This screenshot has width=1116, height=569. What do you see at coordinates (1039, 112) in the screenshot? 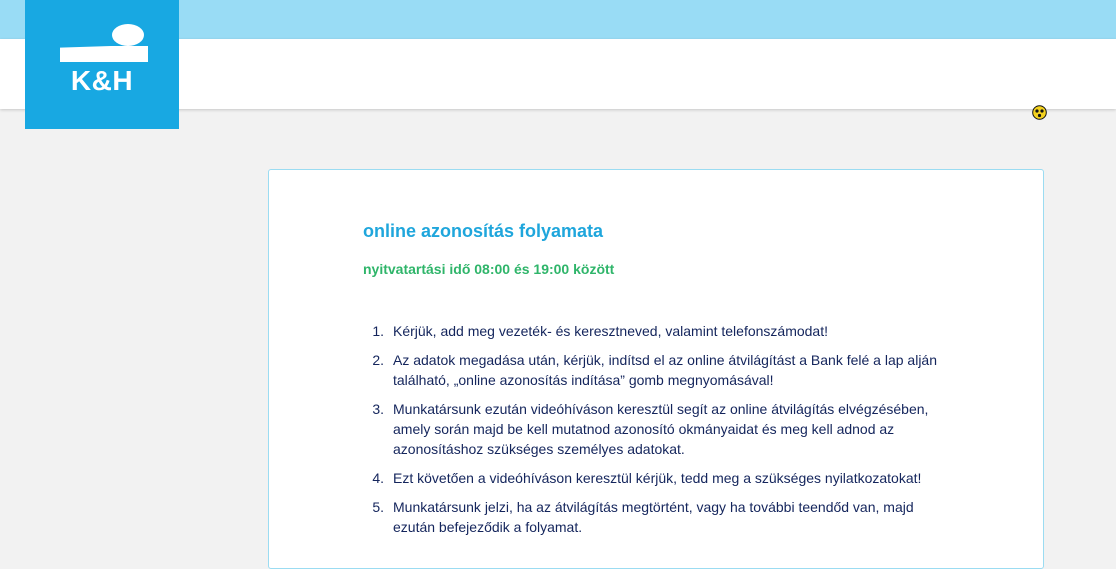
I see `low-vision-accessibility-icon` at bounding box center [1039, 112].